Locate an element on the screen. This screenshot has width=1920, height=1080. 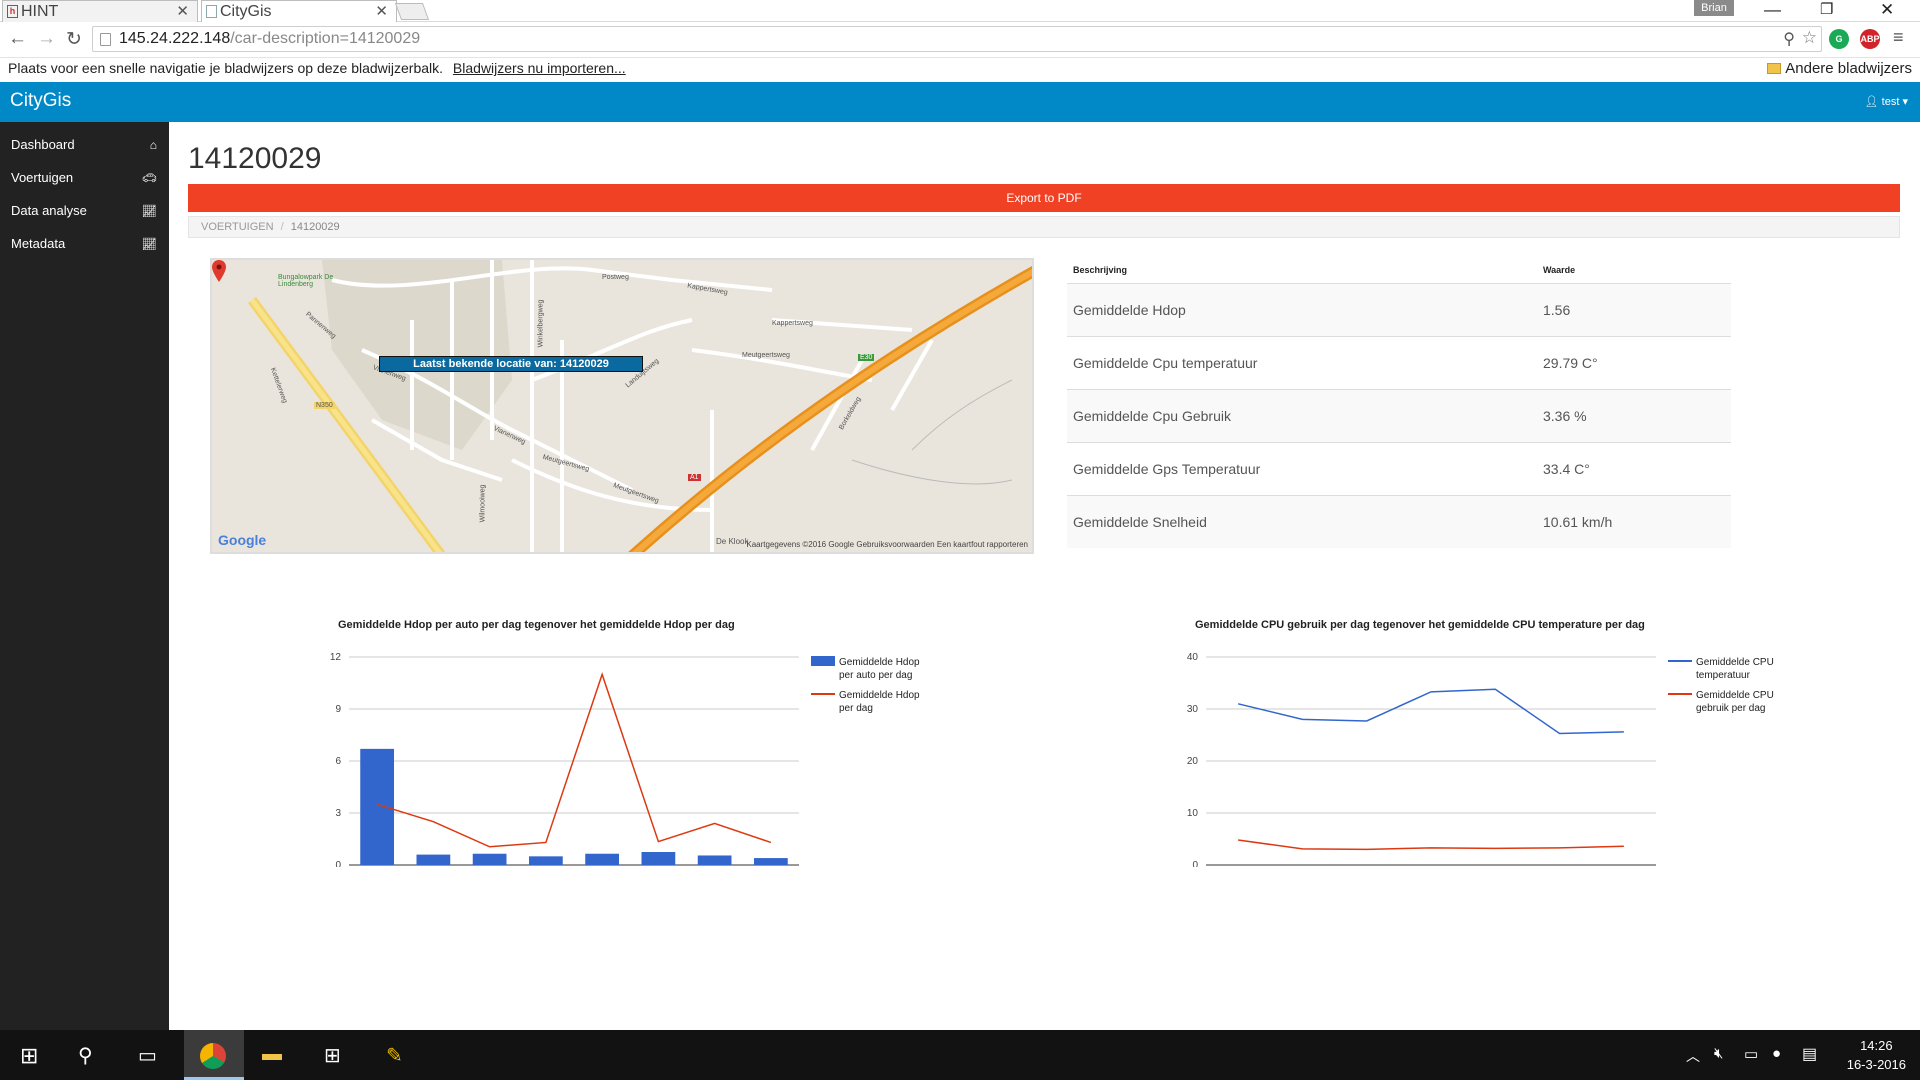
sidebar-item-dashboard: Dashboard ⌂ is located at coordinates (84, 144).